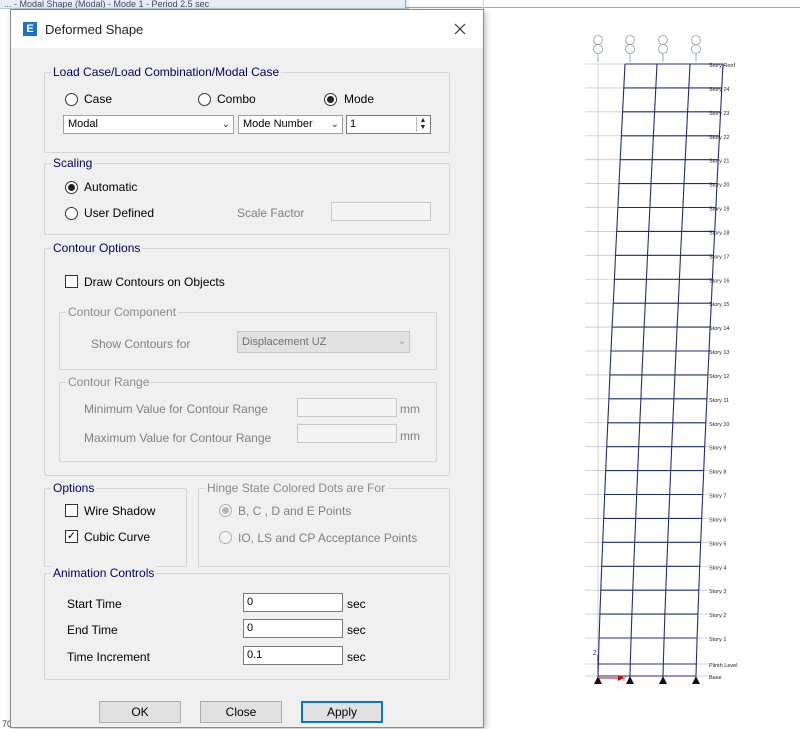 This screenshot has width=800, height=729. What do you see at coordinates (225, 510) in the screenshot?
I see `hinge-bcde-radio` at bounding box center [225, 510].